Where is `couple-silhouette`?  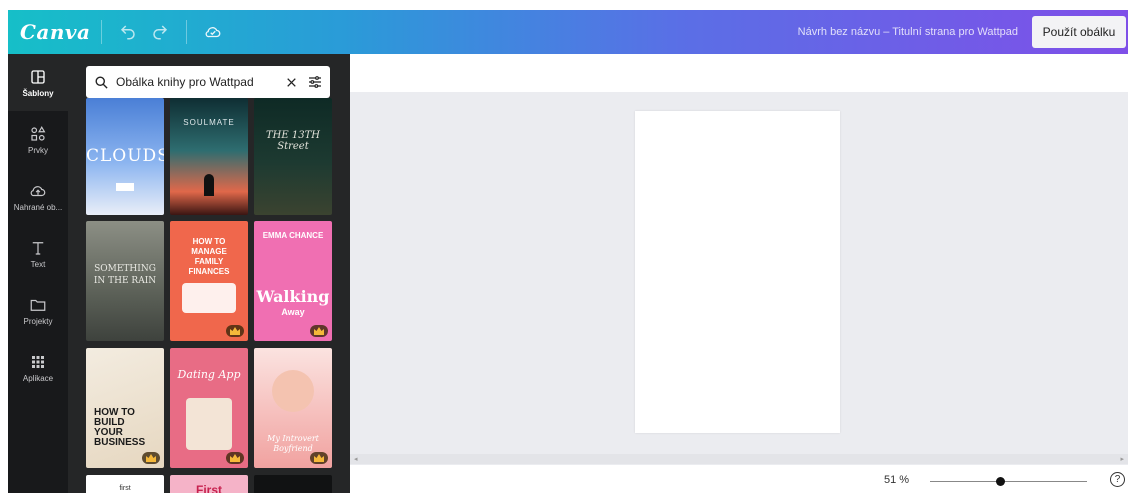 couple-silhouette is located at coordinates (209, 185).